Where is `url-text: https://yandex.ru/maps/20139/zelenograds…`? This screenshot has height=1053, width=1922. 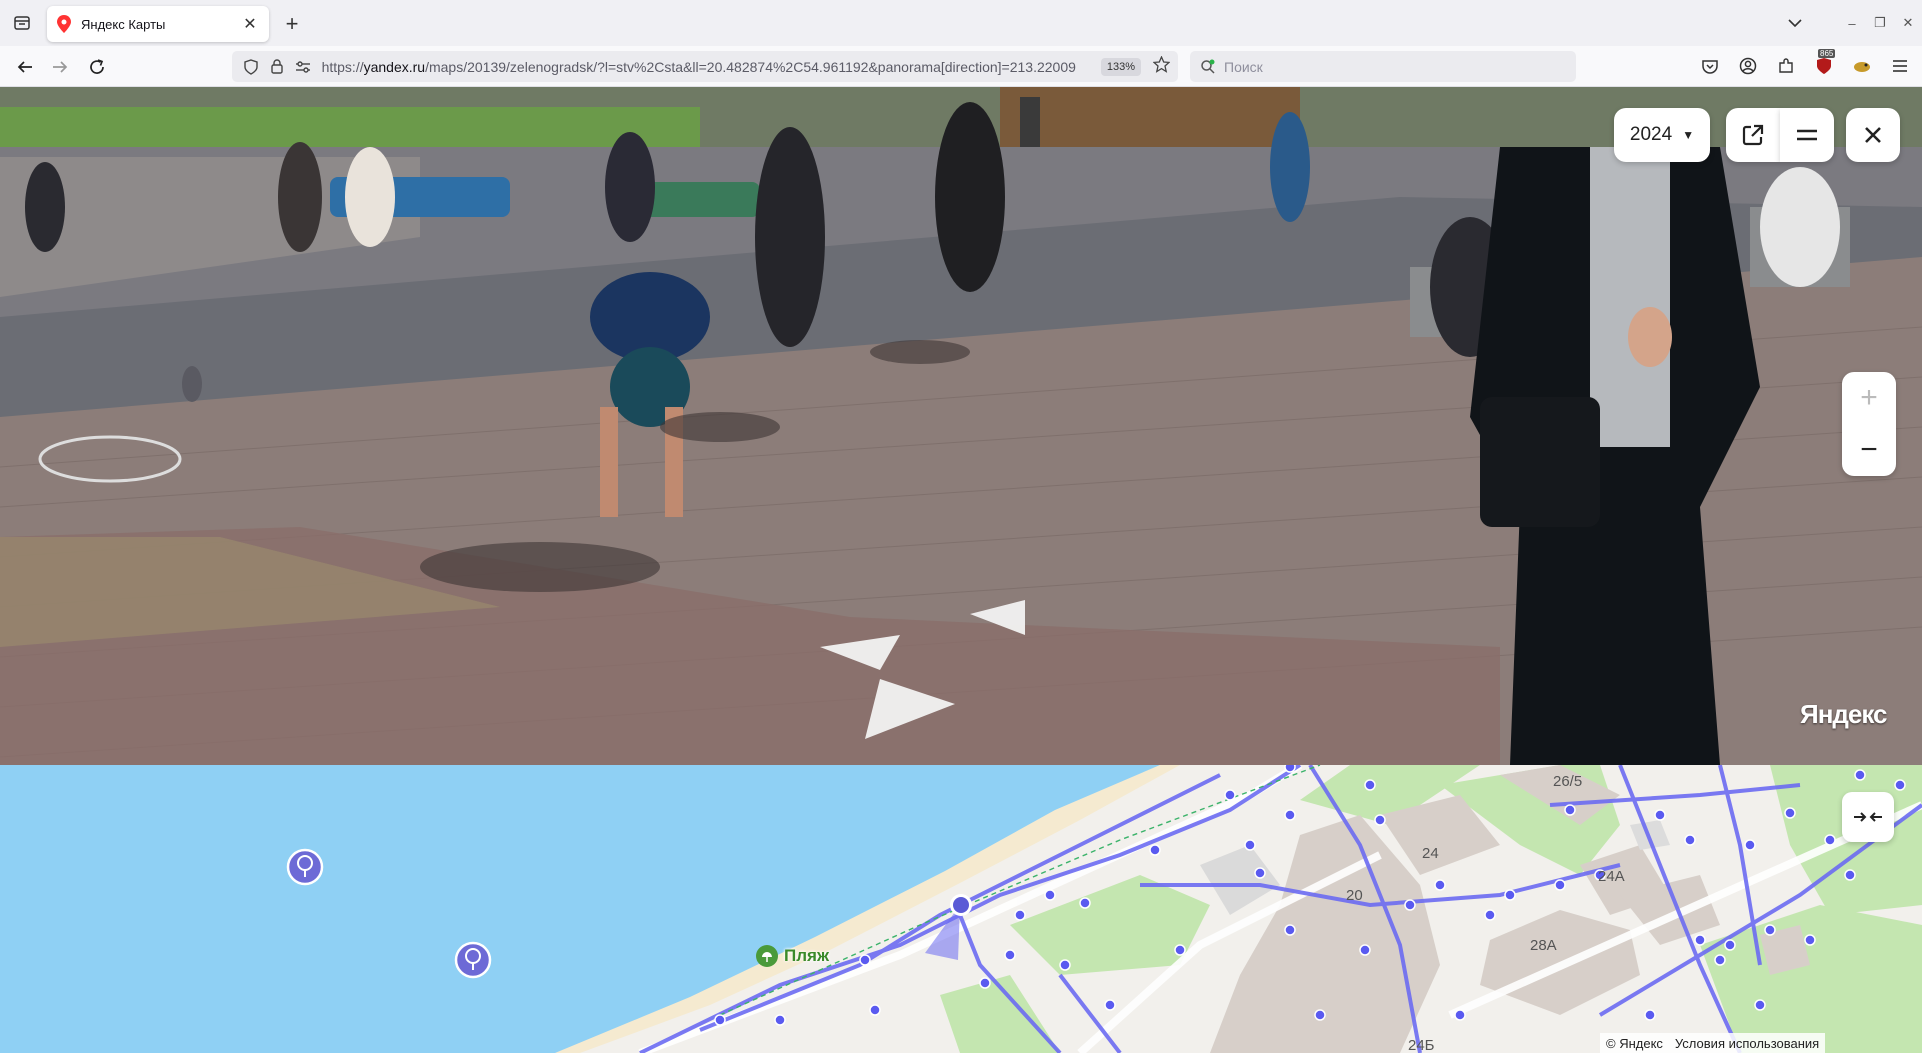 url-text: https://yandex.ru/maps/20139/zelenograds… is located at coordinates (708, 67).